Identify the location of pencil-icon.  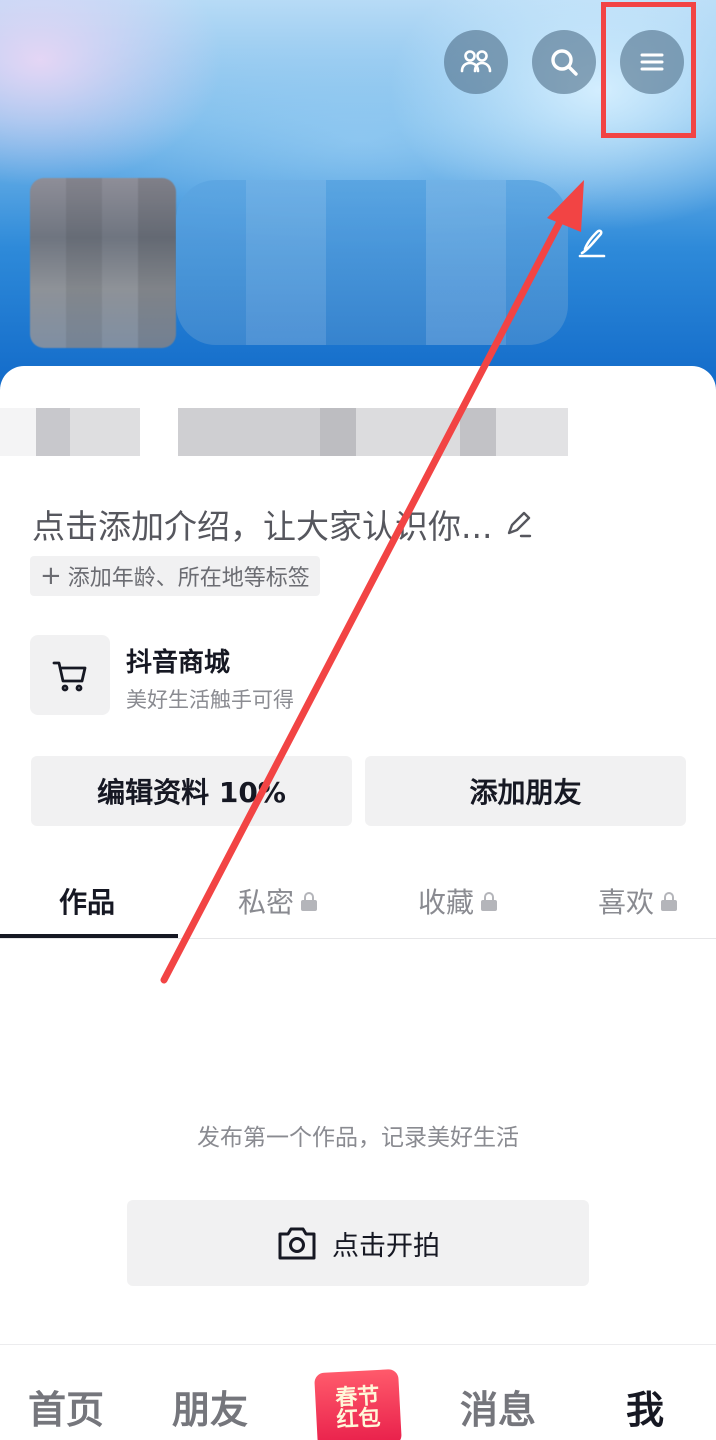
(520, 524).